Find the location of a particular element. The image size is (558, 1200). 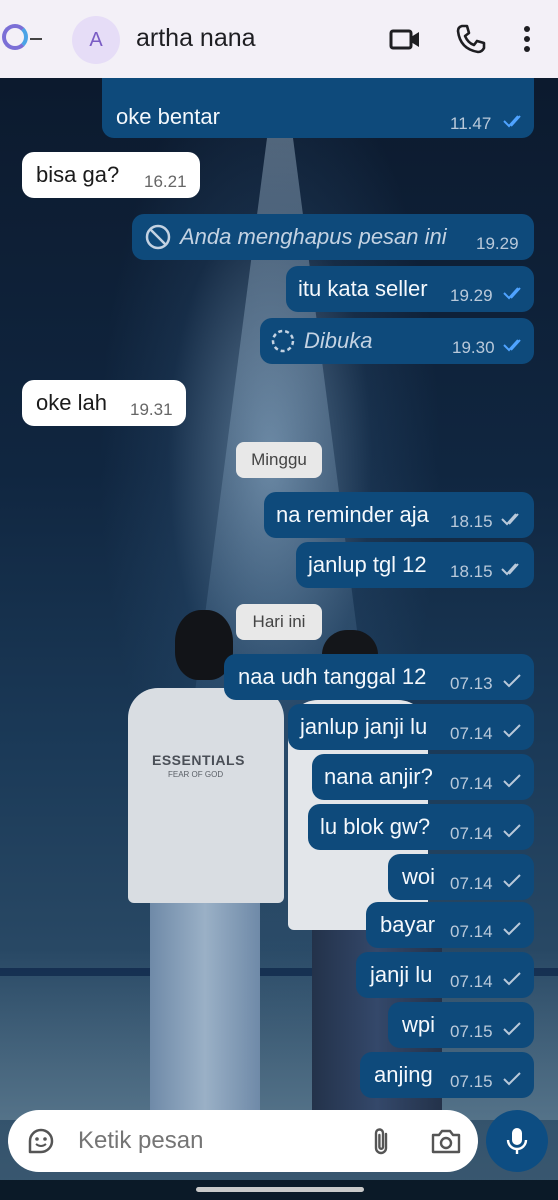

message-text: wpi is located at coordinates (419, 1024).